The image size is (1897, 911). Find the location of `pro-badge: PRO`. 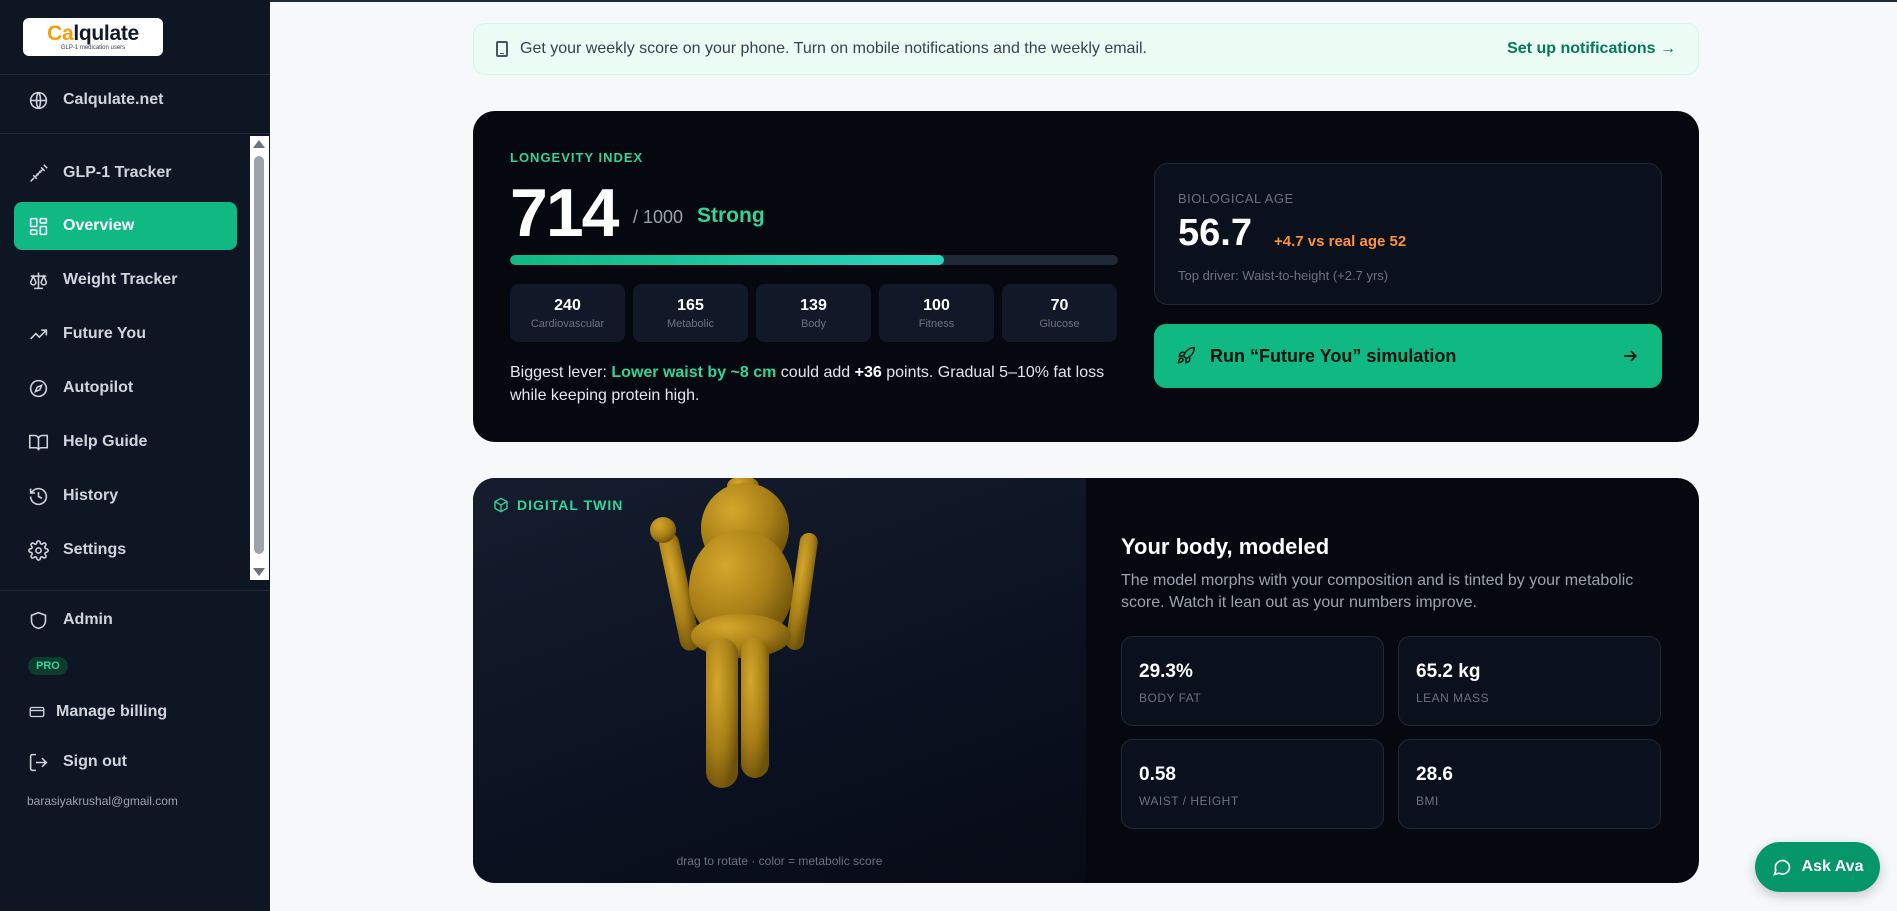

pro-badge: PRO is located at coordinates (48, 666).